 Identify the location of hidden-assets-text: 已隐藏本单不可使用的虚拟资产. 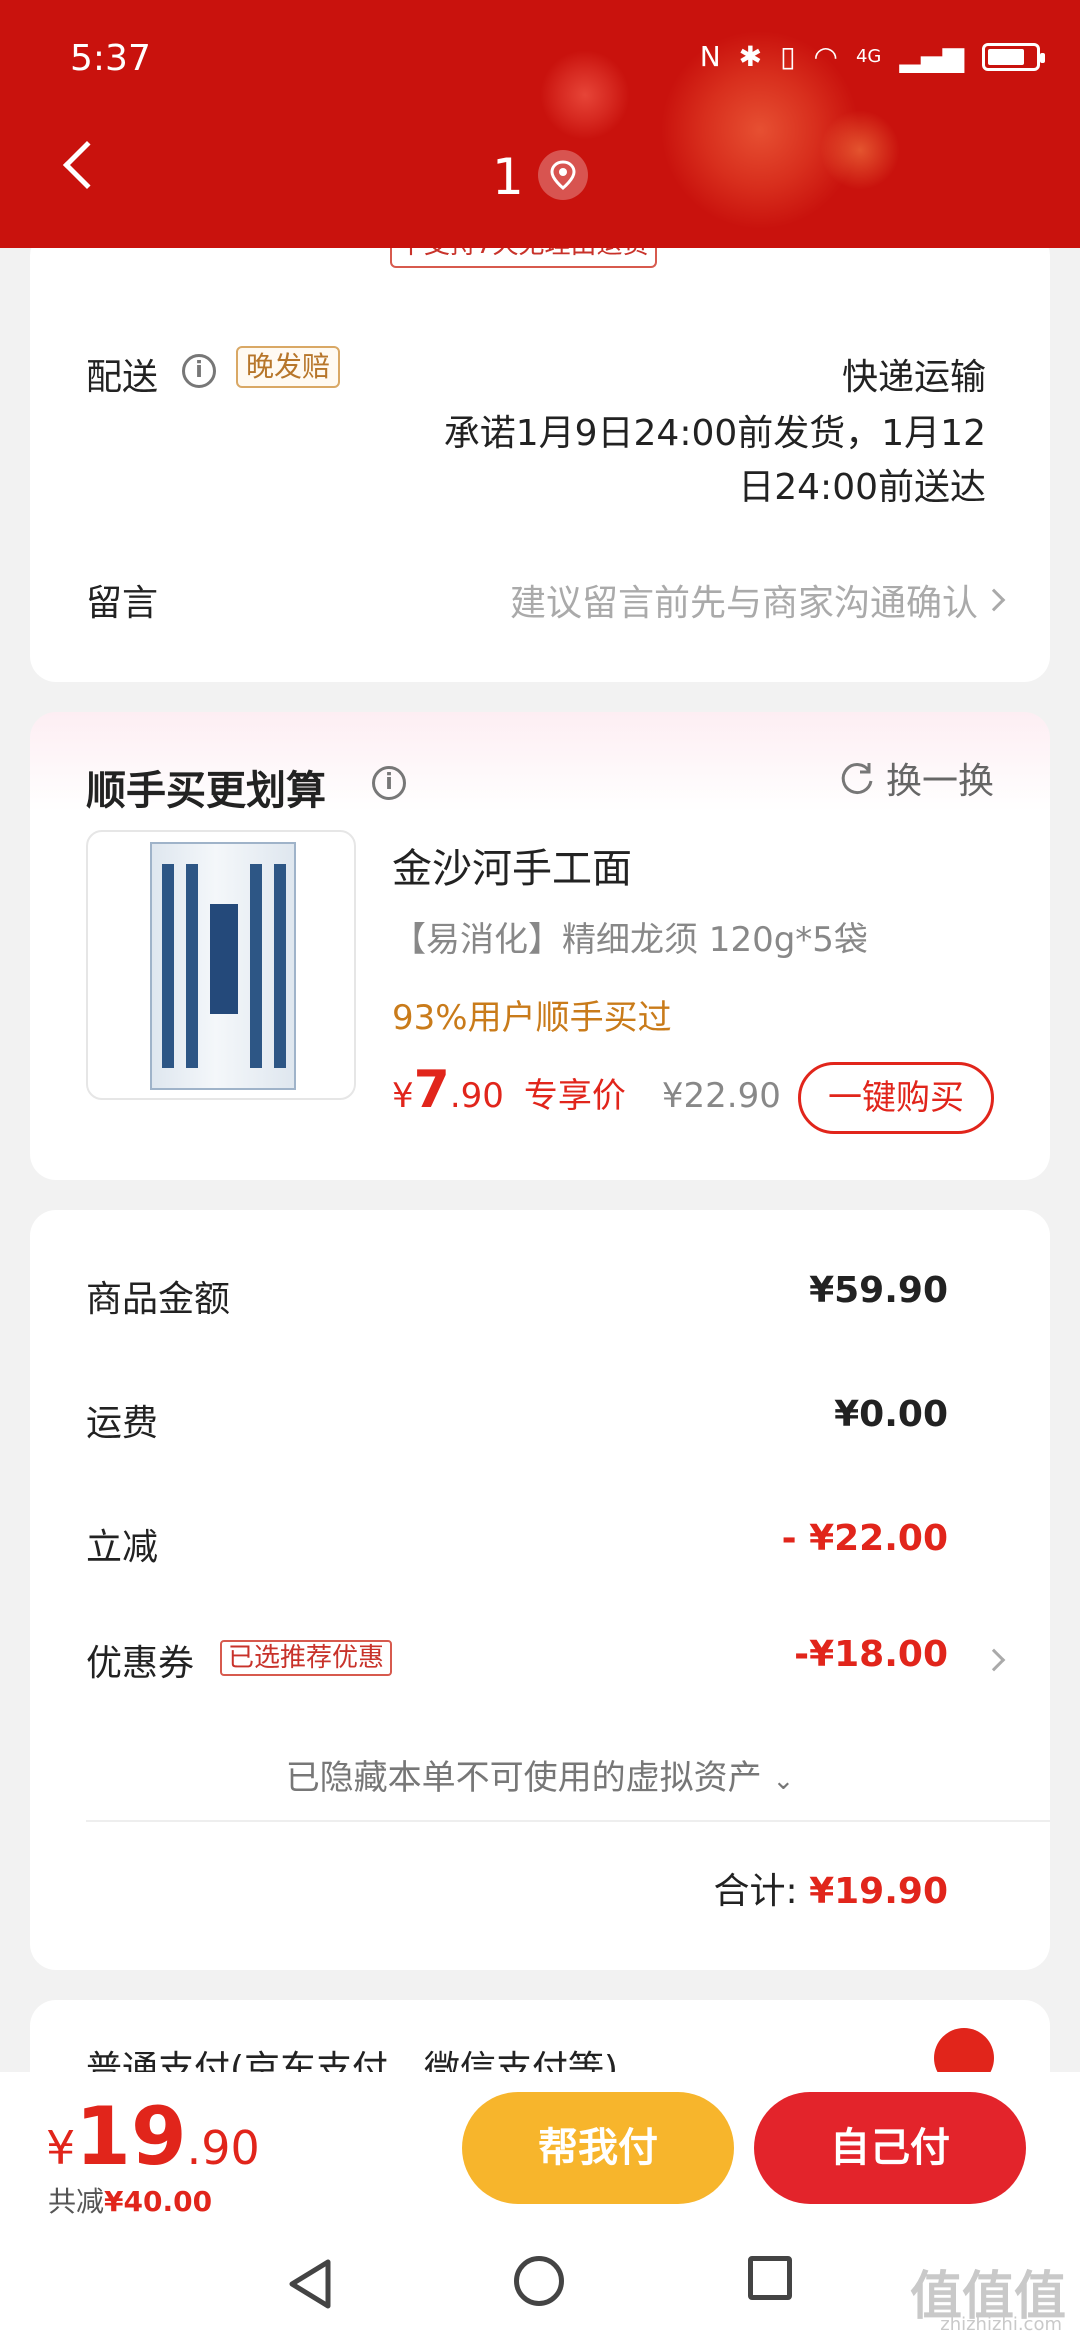
(523, 1778).